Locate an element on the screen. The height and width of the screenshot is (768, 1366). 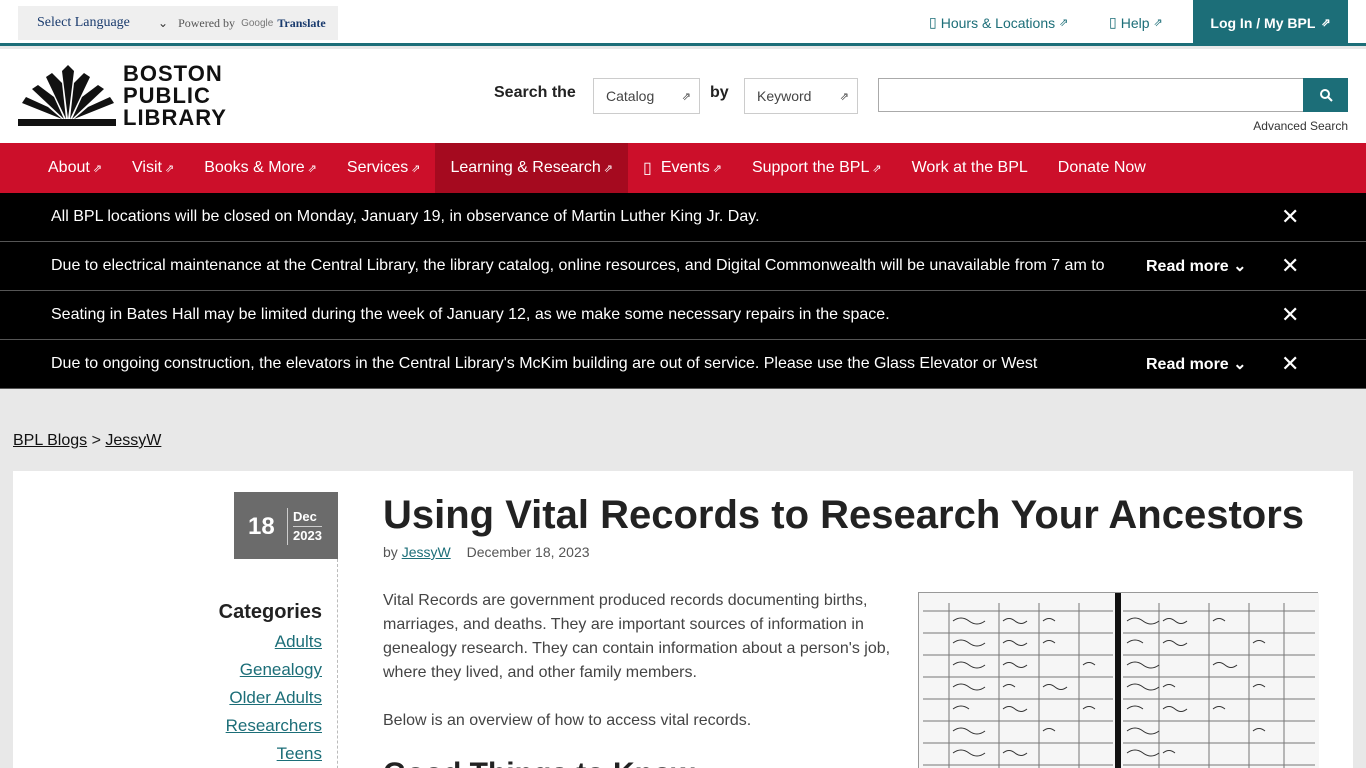
nav-label: Events is located at coordinates (685, 167).